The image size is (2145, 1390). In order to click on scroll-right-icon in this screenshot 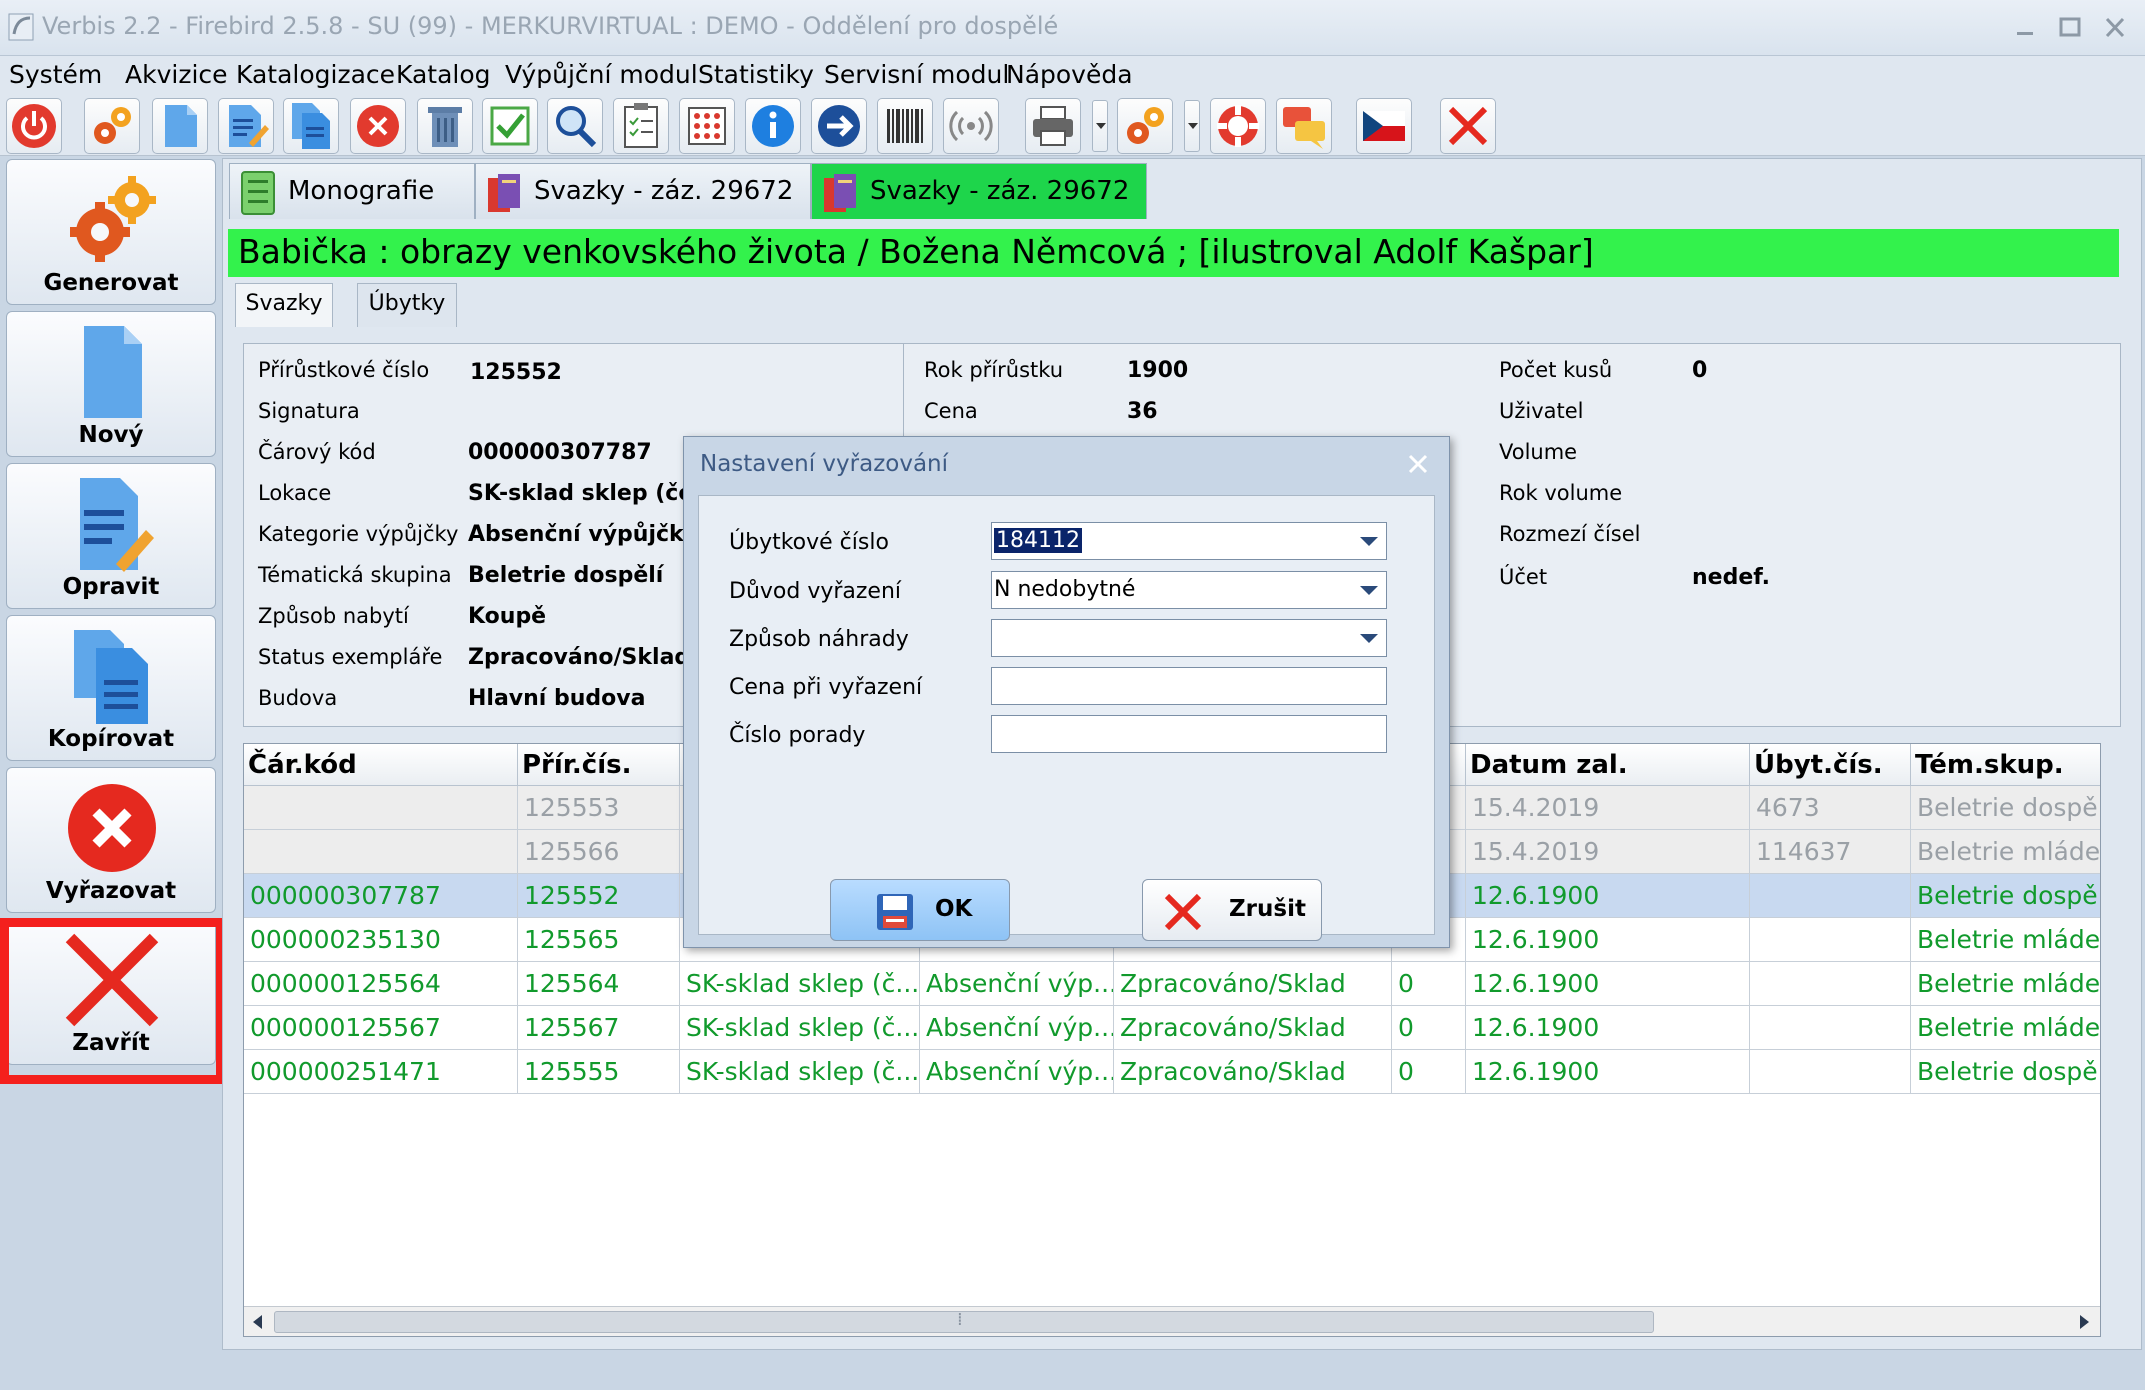, I will do `click(2084, 1322)`.